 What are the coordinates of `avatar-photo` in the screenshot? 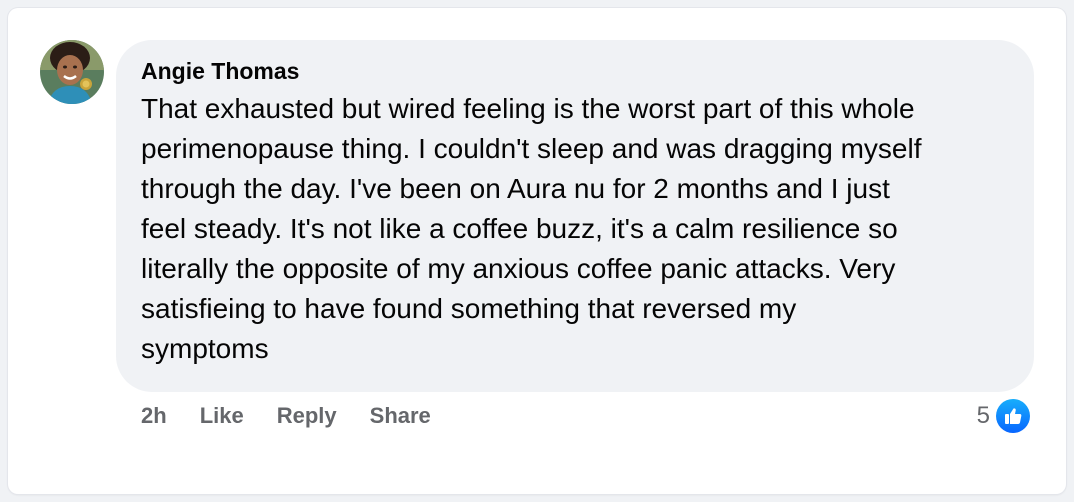 It's located at (72, 72).